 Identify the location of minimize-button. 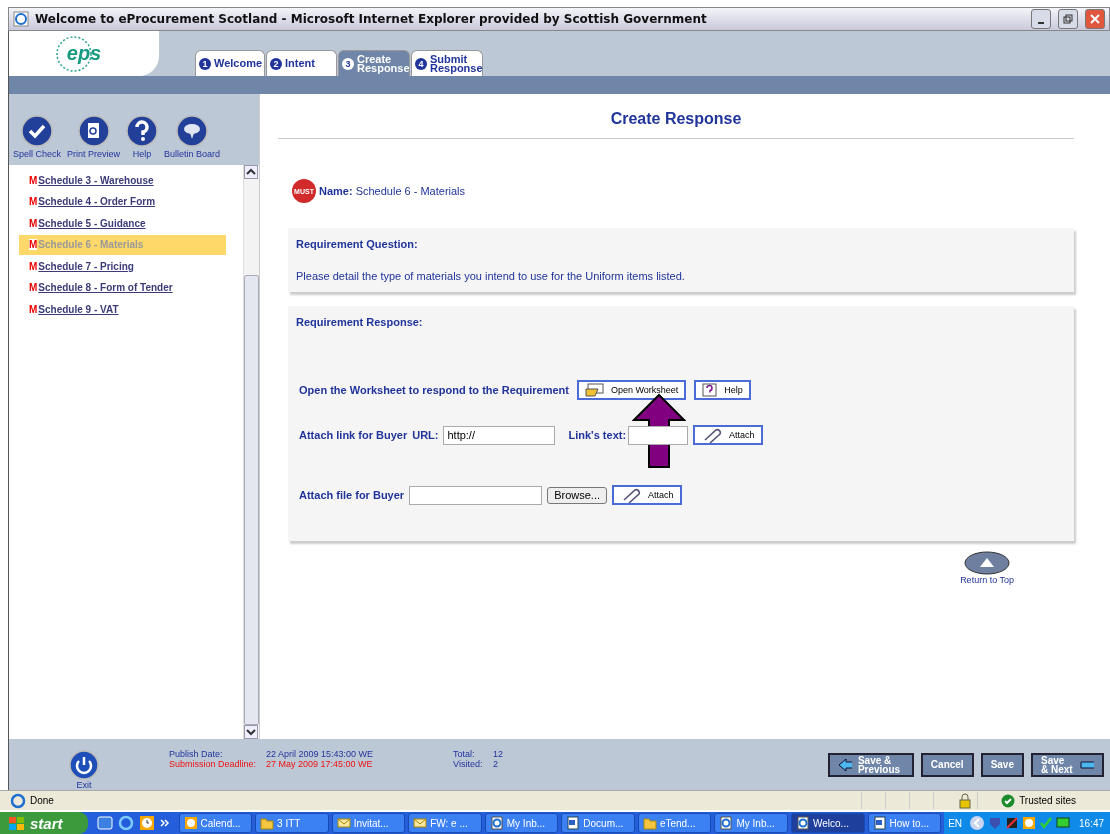
(1041, 19).